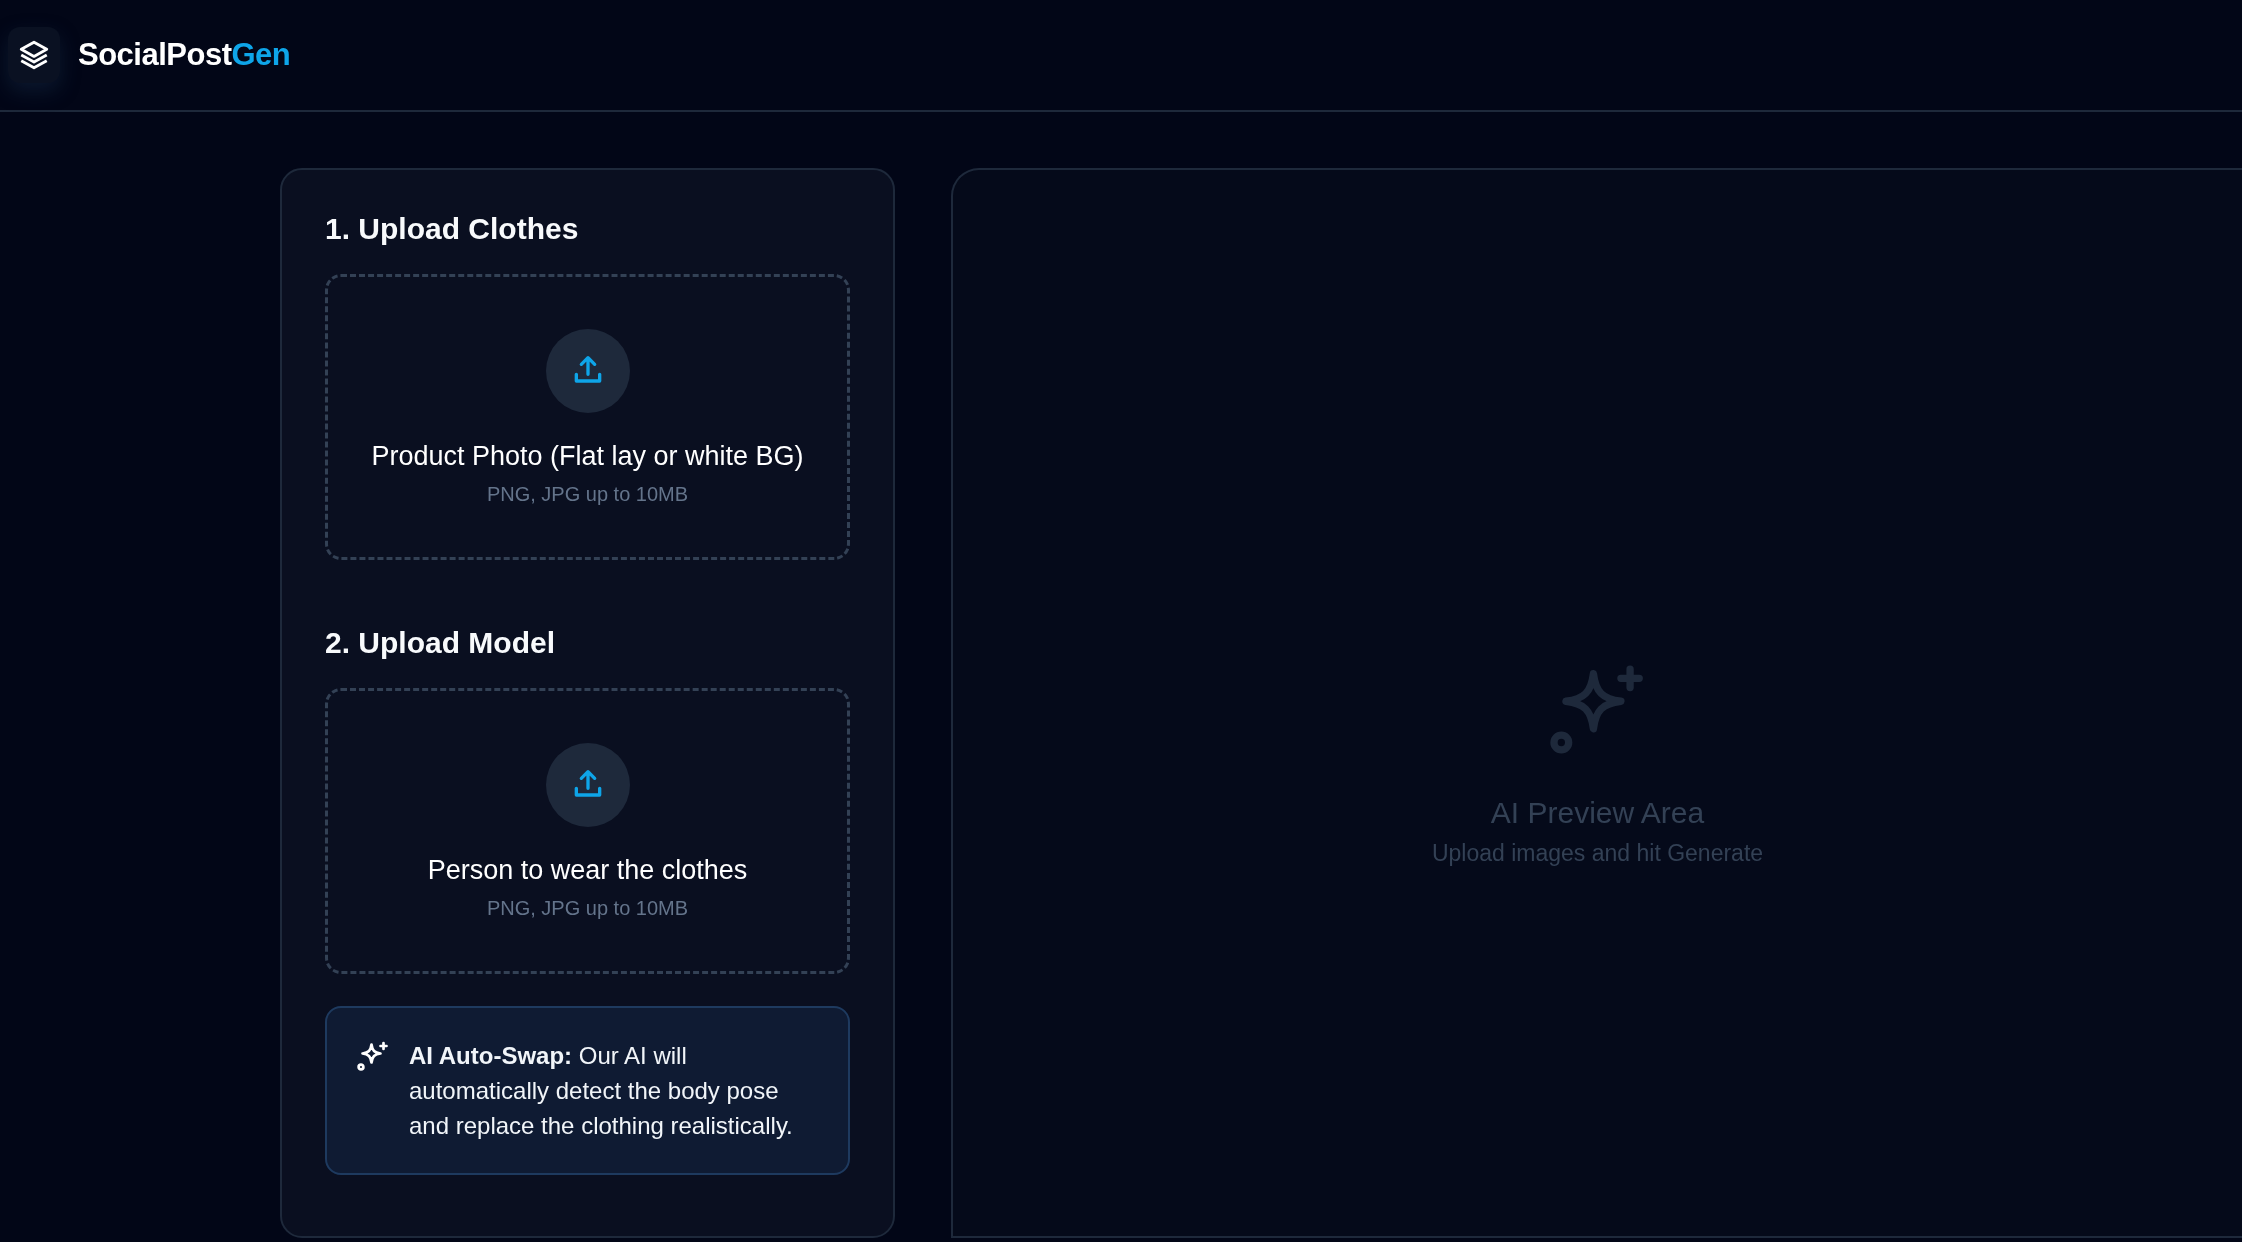 The width and height of the screenshot is (2242, 1242). I want to click on section-title: 1. Upload Clothes, so click(452, 229).